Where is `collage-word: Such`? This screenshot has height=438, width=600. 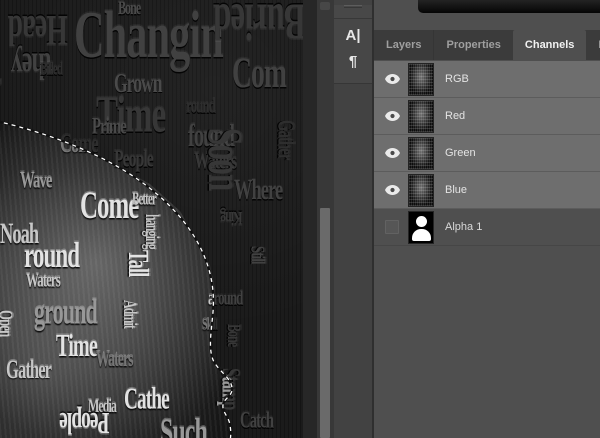 collage-word: Such is located at coordinates (184, 424).